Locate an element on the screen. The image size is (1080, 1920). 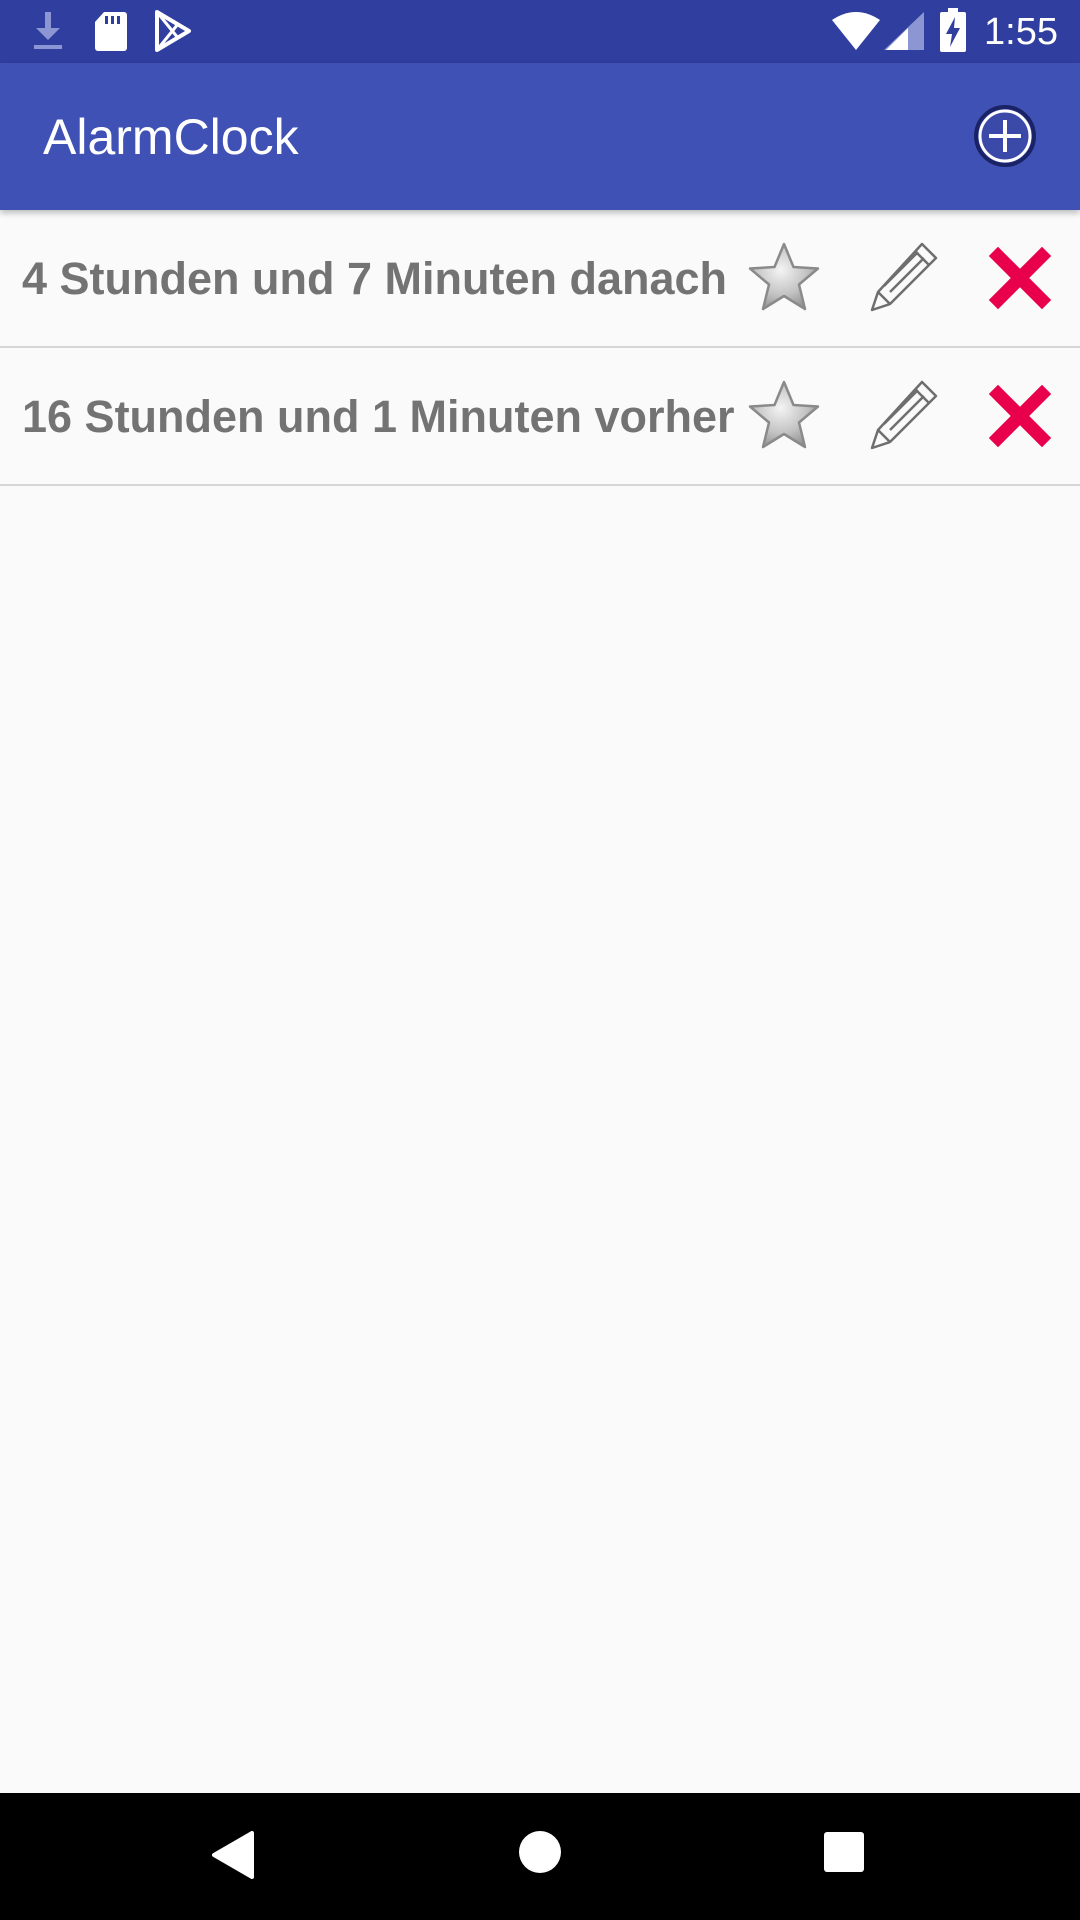
navigation-bar is located at coordinates (540, 1856).